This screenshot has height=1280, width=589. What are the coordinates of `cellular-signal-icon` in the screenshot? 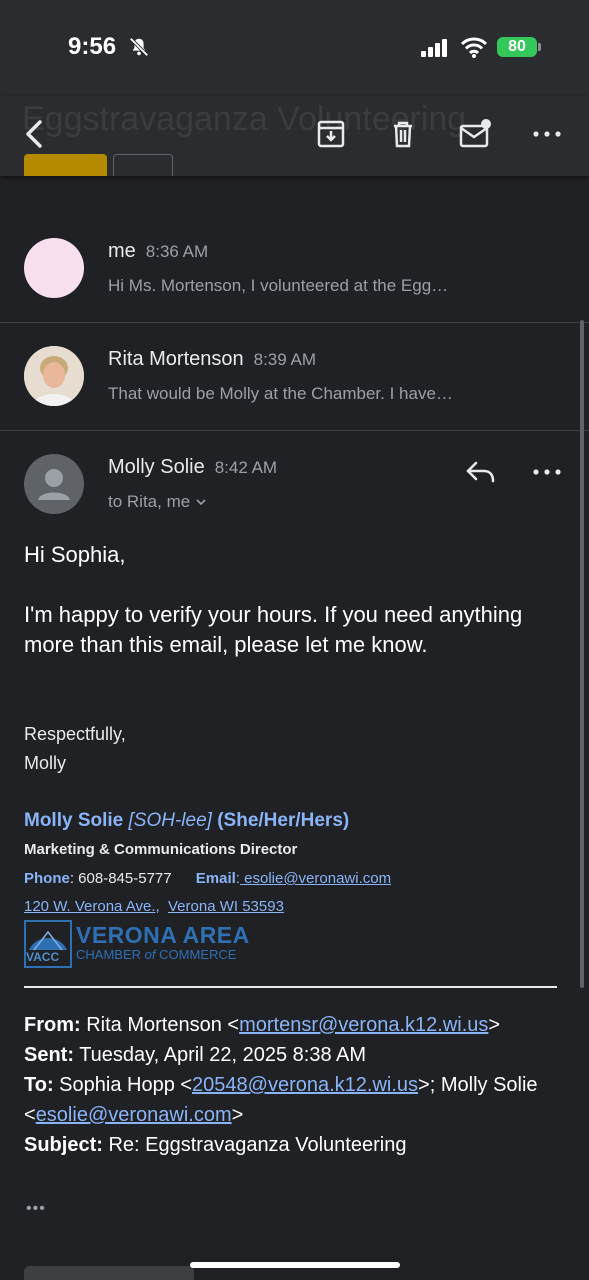 It's located at (434, 48).